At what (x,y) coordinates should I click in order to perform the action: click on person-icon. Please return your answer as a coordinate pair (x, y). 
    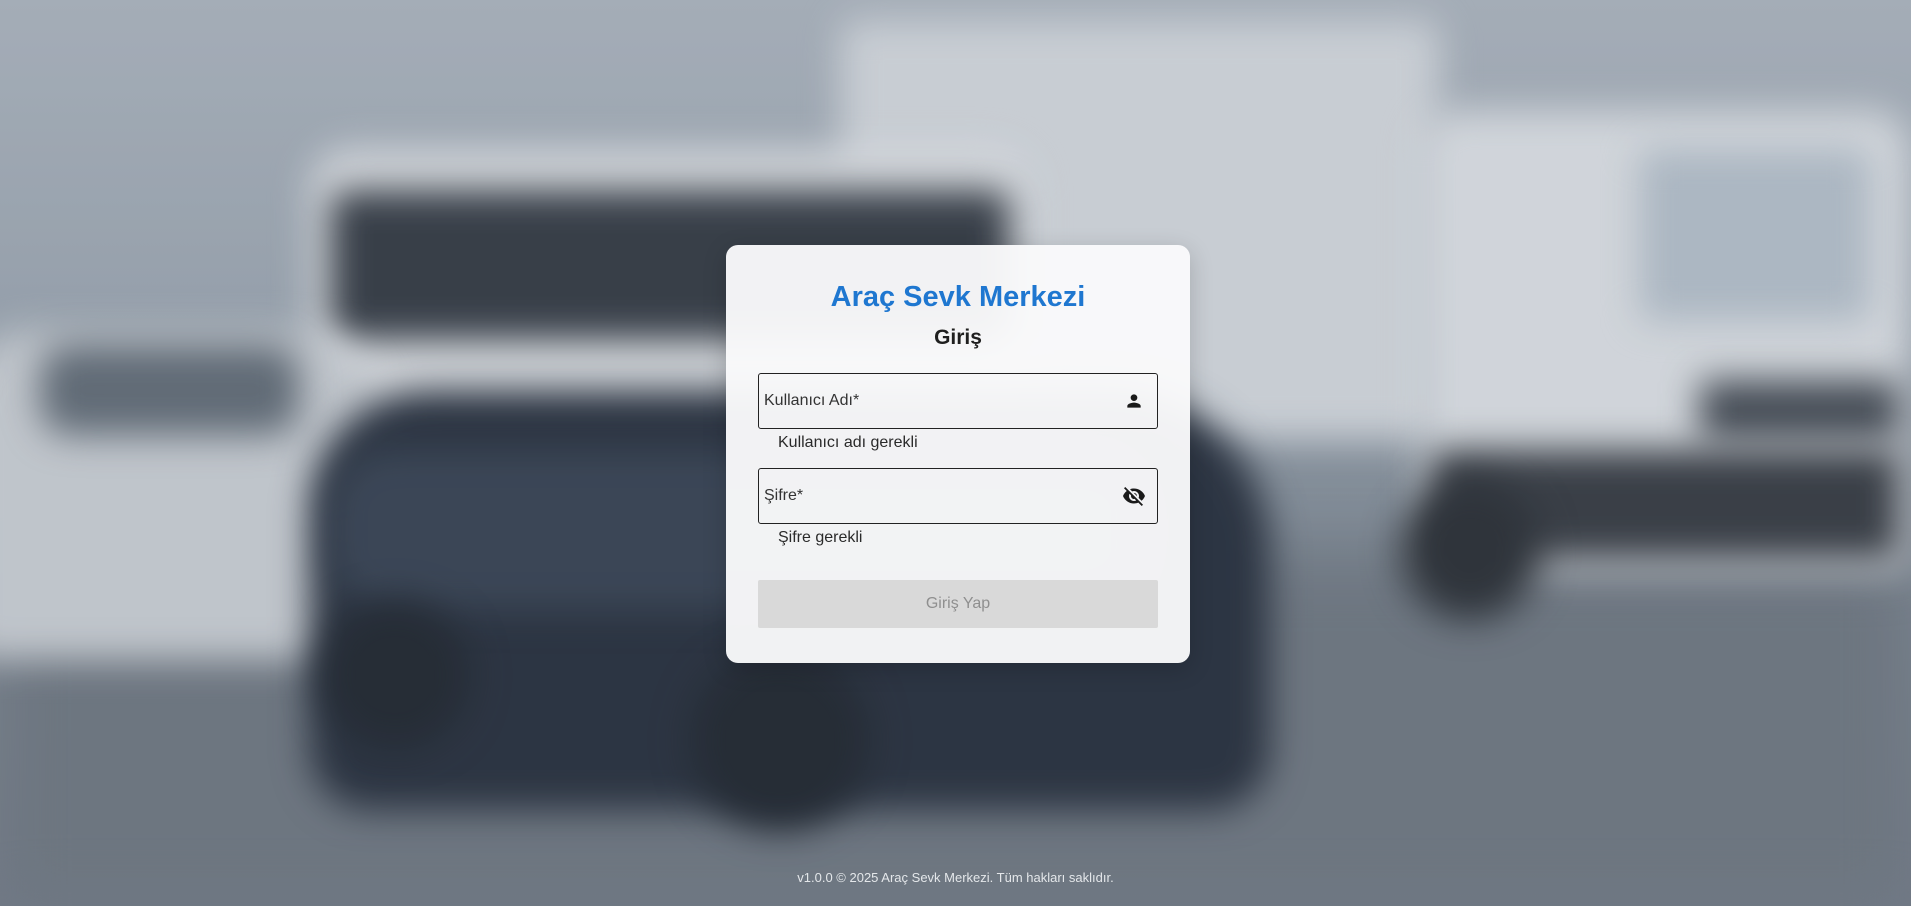
    Looking at the image, I should click on (1134, 401).